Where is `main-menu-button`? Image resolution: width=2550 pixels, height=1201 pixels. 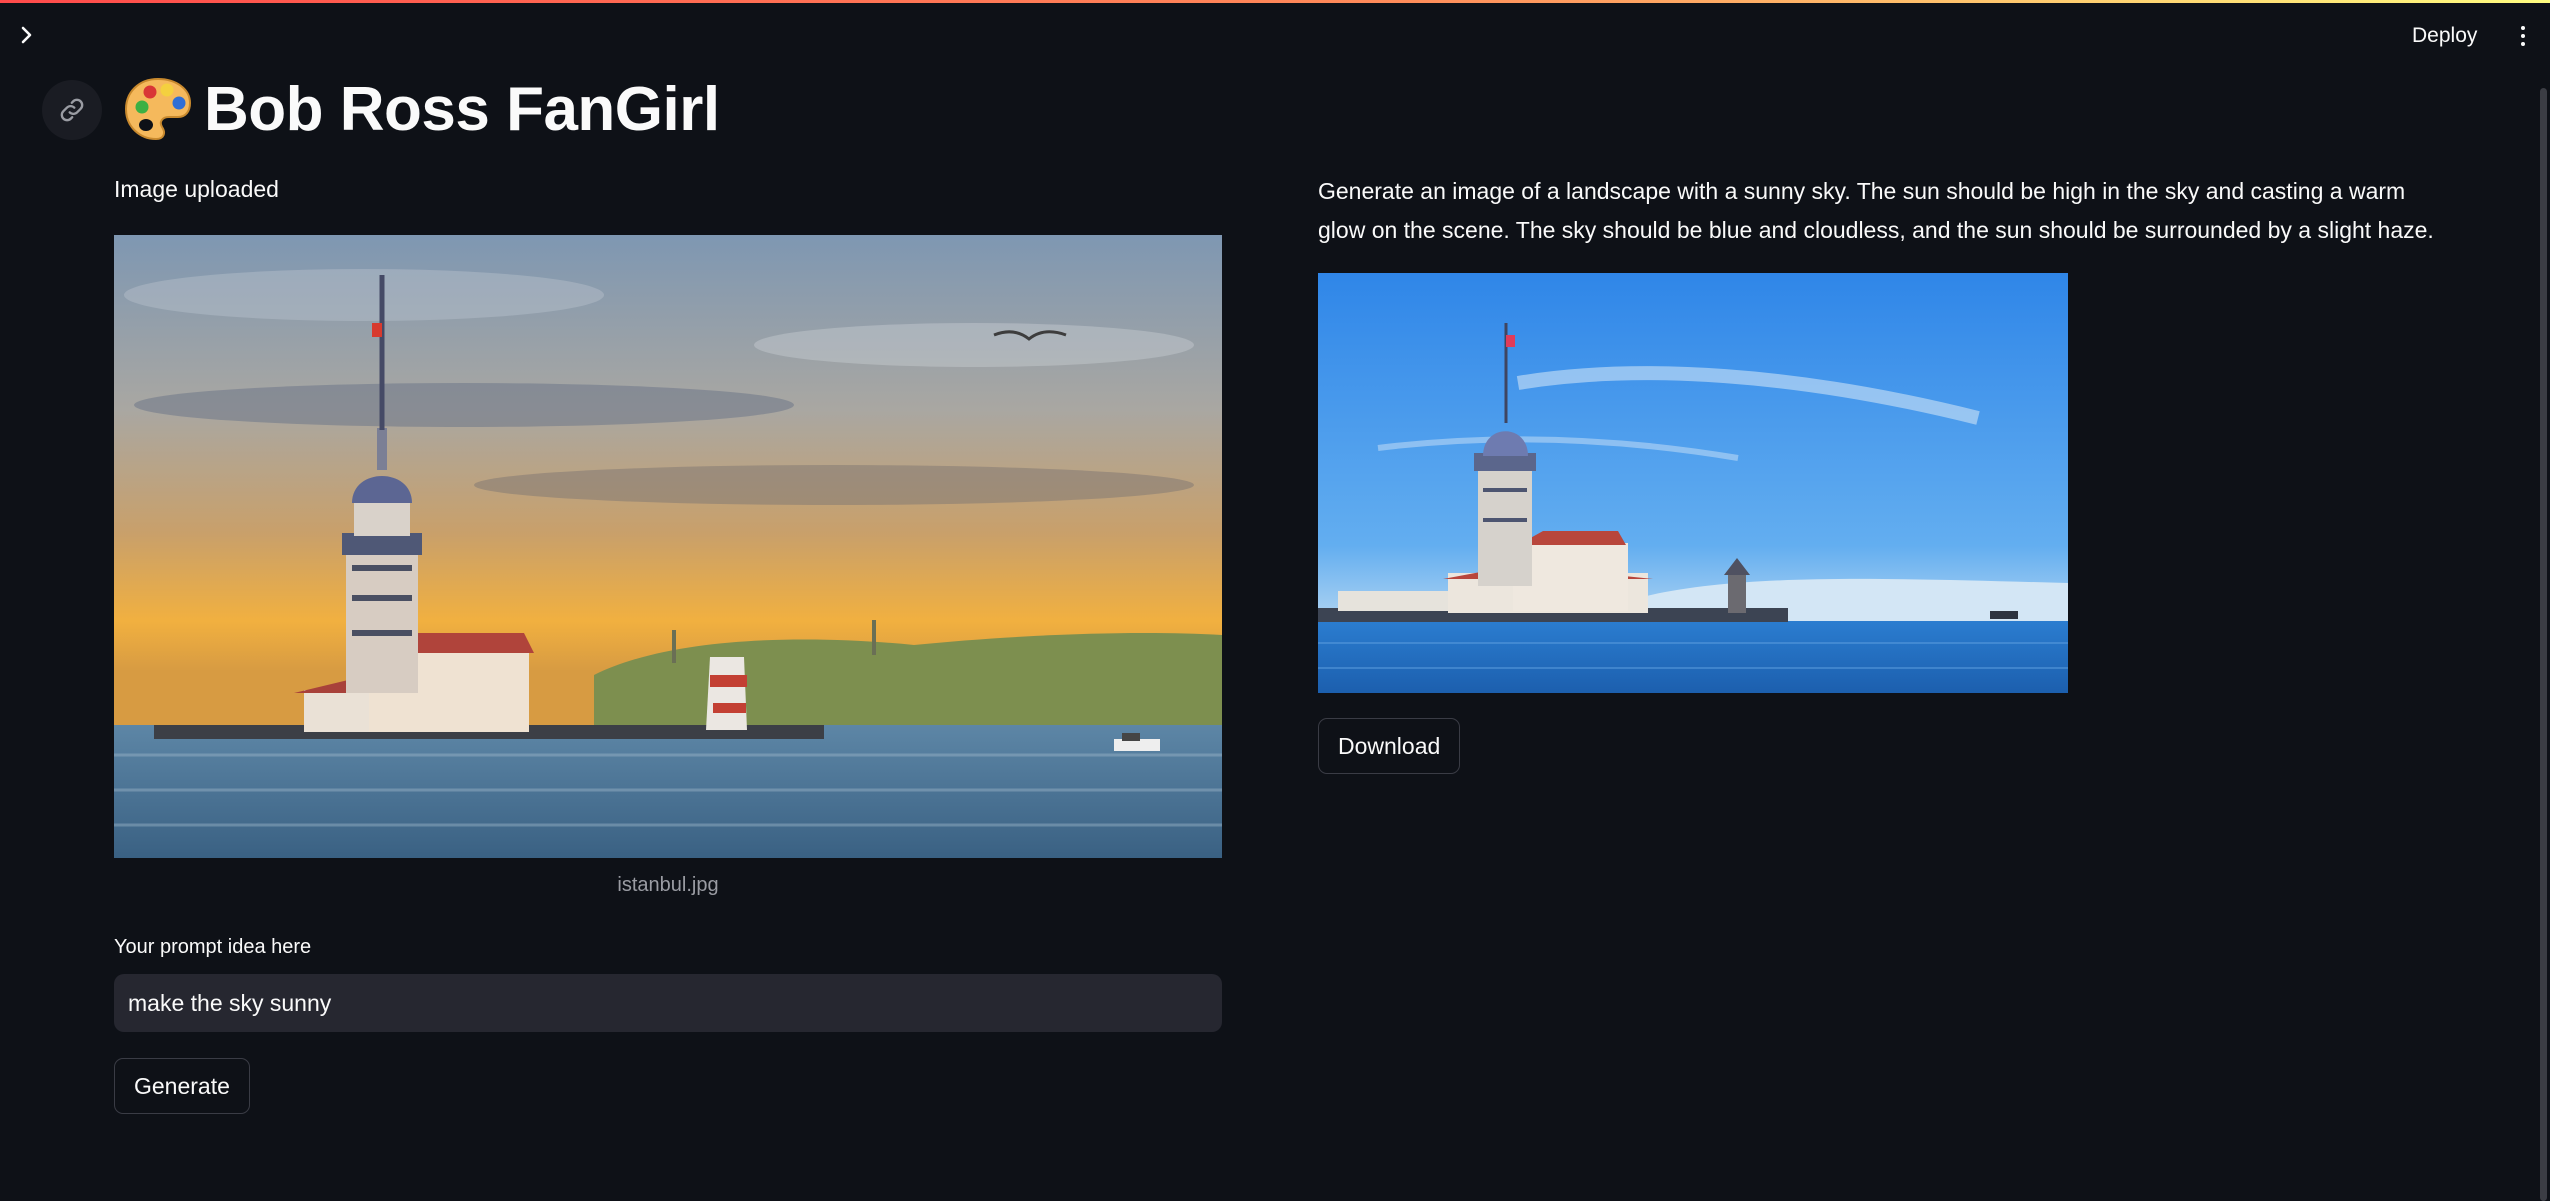
main-menu-button is located at coordinates (2523, 36).